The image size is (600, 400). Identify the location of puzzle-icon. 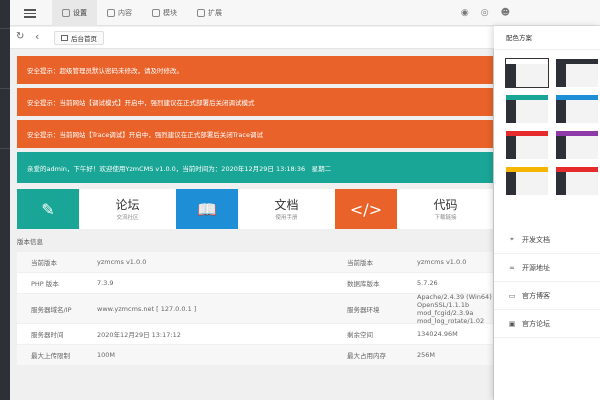
(201, 13).